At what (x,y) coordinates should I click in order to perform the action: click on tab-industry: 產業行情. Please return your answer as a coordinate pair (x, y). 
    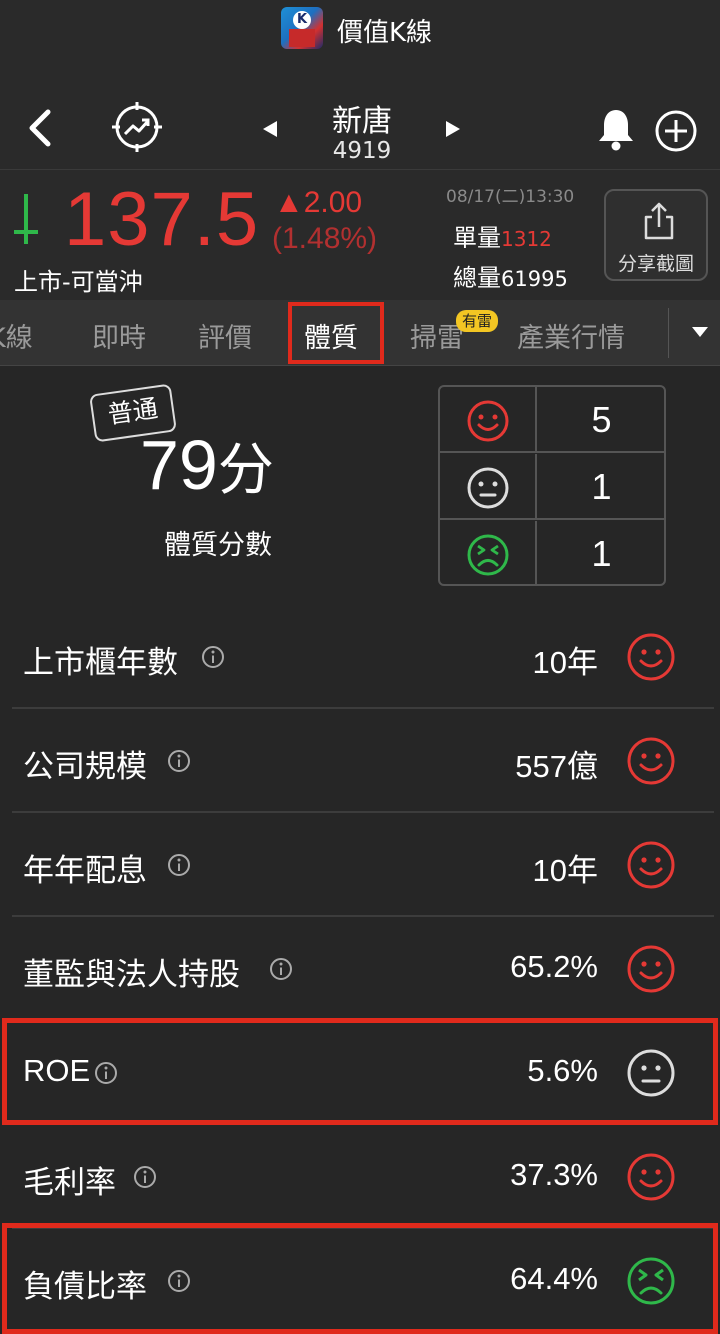
    Looking at the image, I should click on (571, 335).